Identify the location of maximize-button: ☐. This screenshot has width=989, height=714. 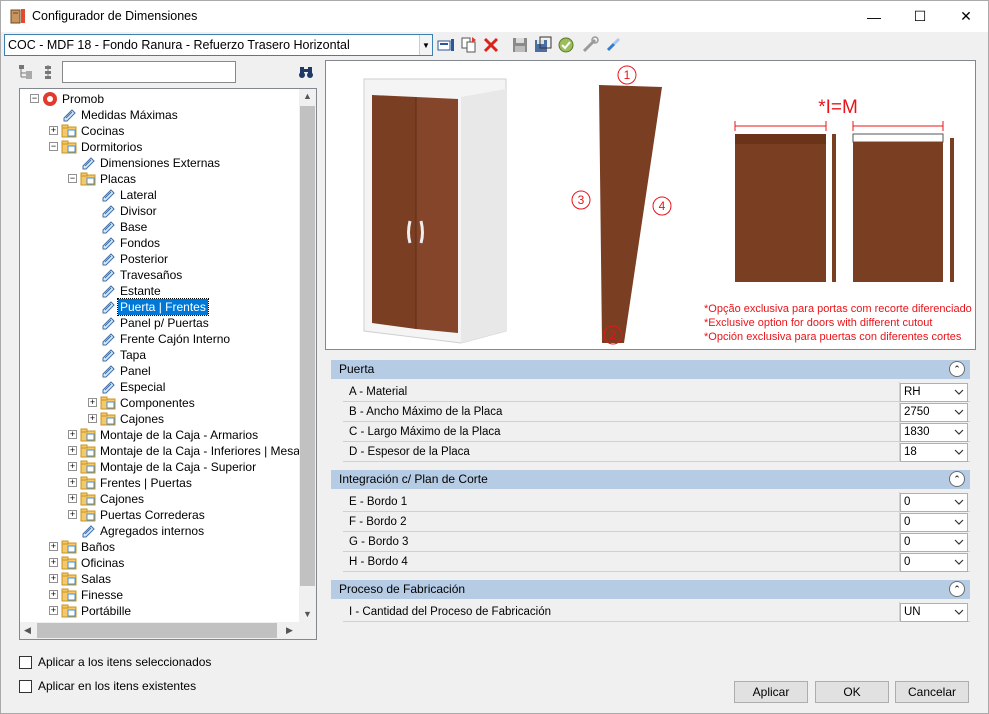
(920, 16).